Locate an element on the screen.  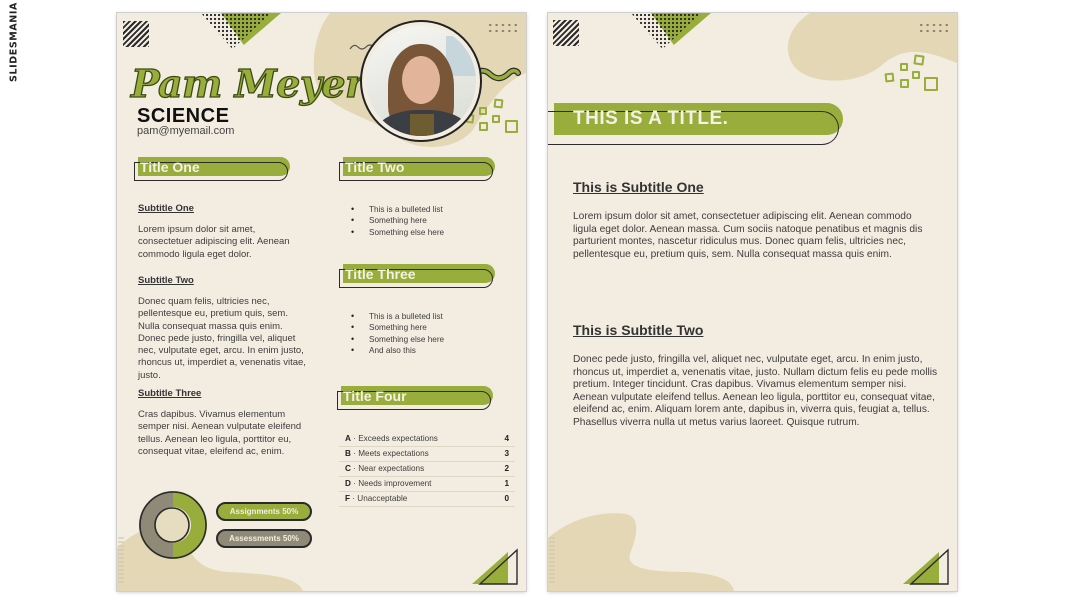
grade-weighting-donut is located at coordinates (173, 525).